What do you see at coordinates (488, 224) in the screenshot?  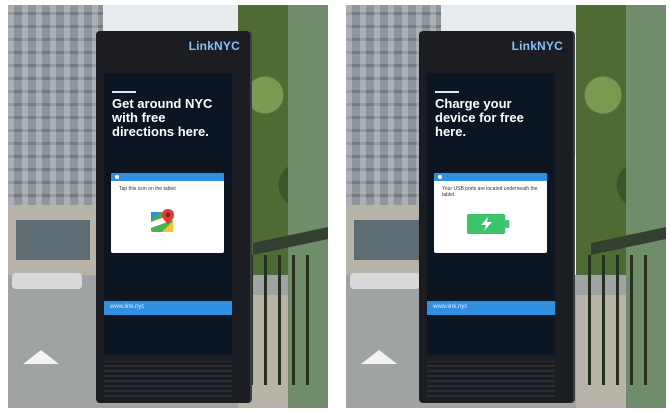 I see `battery-charging-icon` at bounding box center [488, 224].